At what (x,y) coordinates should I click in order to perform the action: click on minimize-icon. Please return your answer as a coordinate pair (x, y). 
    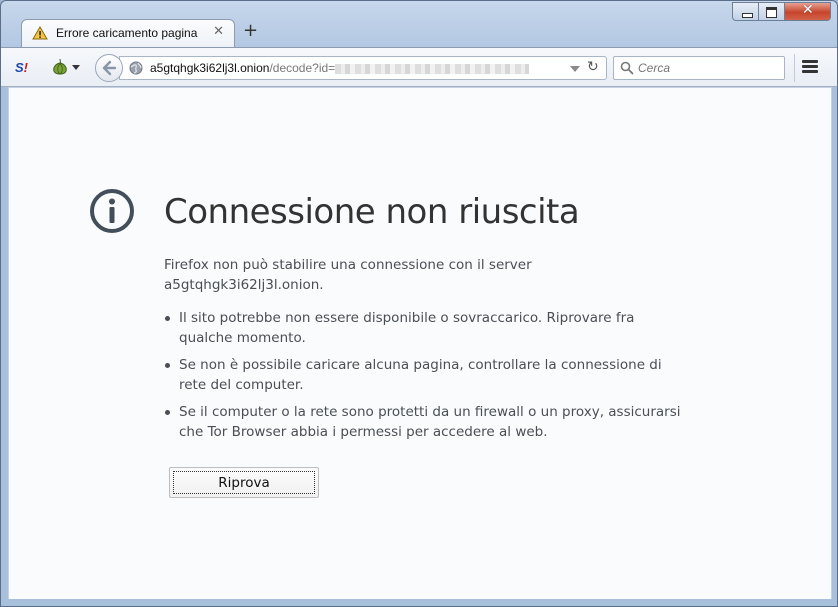
    Looking at the image, I should click on (747, 15).